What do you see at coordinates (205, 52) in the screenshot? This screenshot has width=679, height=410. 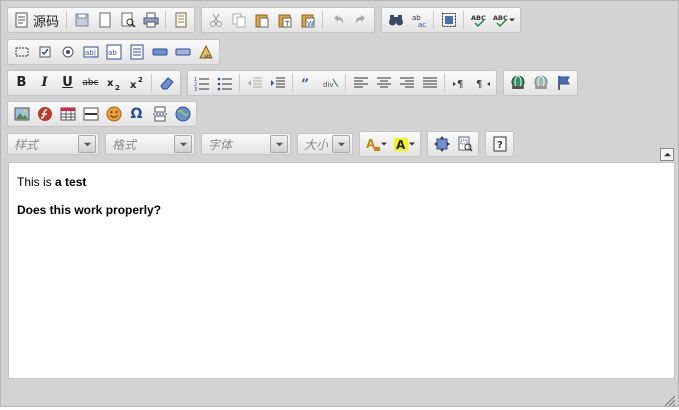 I see `hidden-field-button: ab` at bounding box center [205, 52].